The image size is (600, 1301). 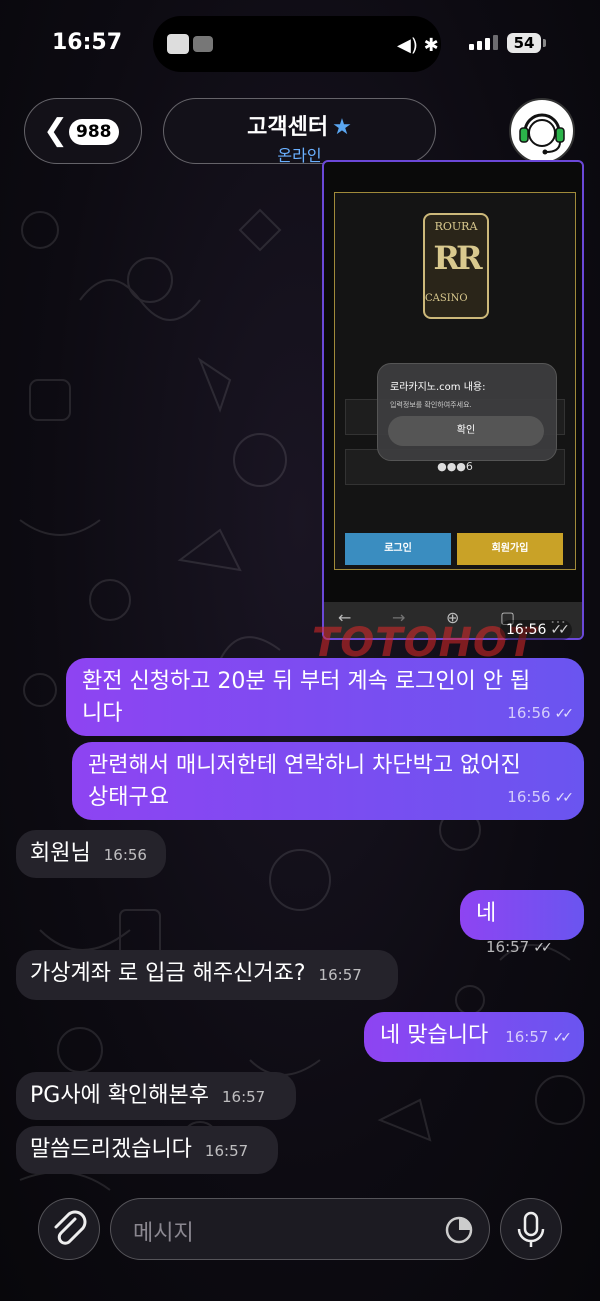 I want to click on message-text: 회원님, so click(x=60, y=853).